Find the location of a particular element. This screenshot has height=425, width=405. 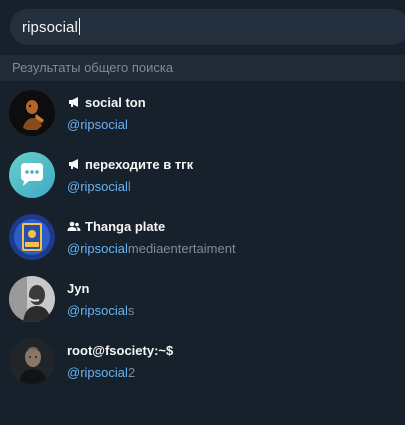

result-title-text: Jyn is located at coordinates (78, 288).